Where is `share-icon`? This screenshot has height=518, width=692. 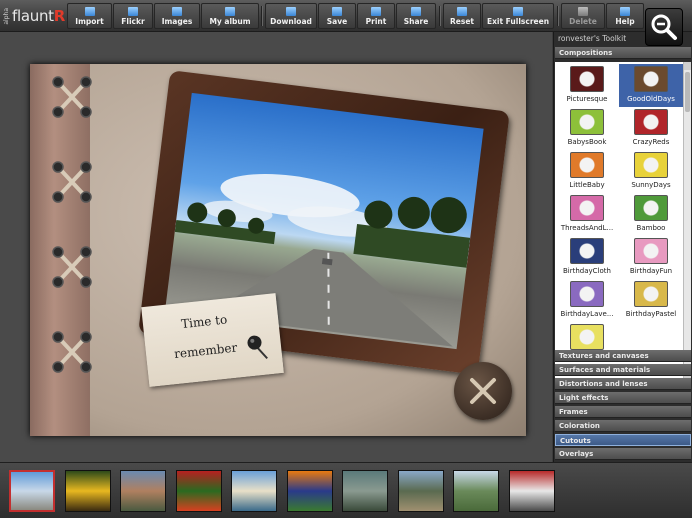
share-icon is located at coordinates (416, 11).